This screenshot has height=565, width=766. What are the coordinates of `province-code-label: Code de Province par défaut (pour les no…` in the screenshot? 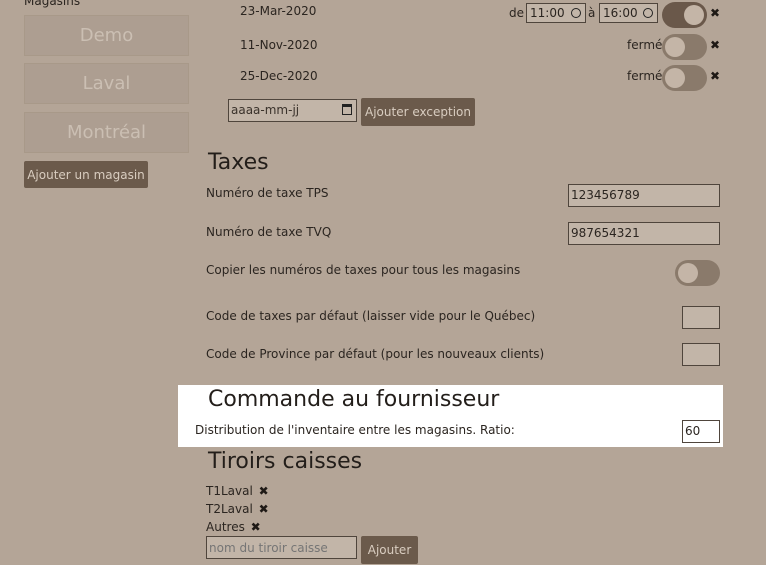 It's located at (375, 354).